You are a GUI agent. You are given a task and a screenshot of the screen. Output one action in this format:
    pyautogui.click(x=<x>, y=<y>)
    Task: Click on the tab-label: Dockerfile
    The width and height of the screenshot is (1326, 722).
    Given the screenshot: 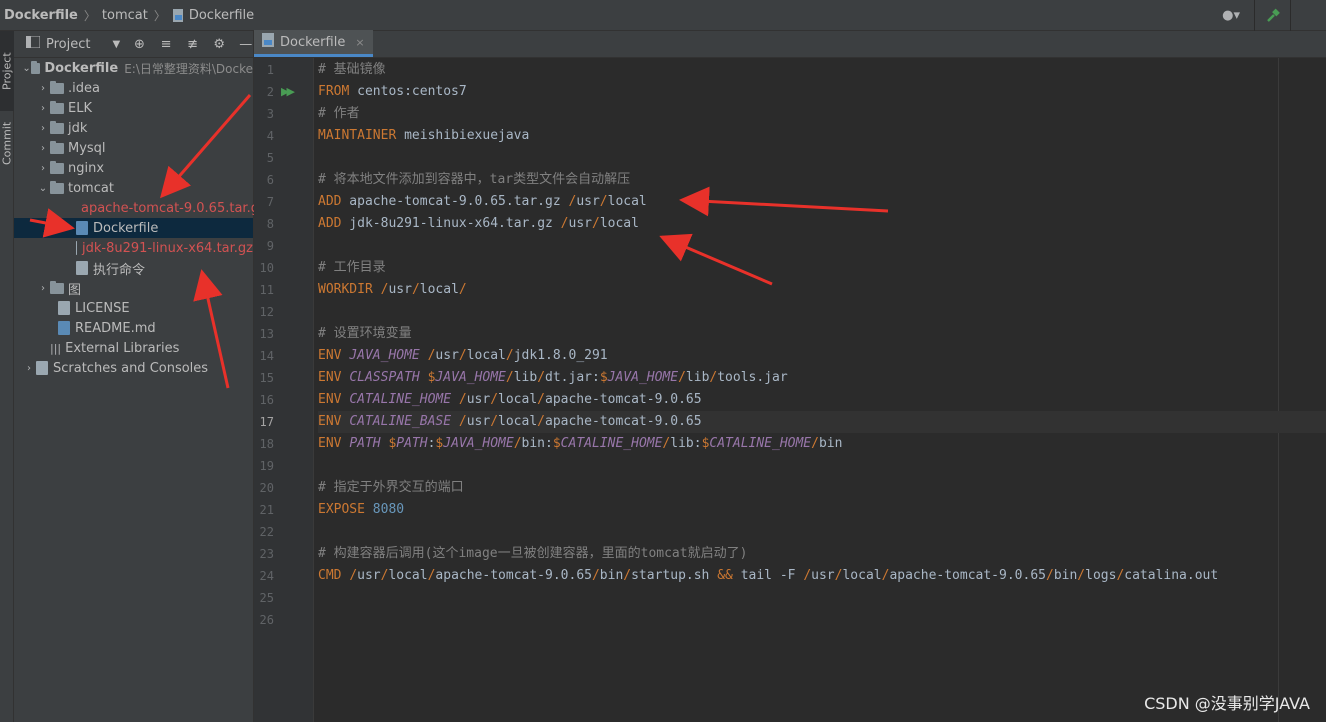 What is the action you would take?
    pyautogui.click(x=313, y=42)
    